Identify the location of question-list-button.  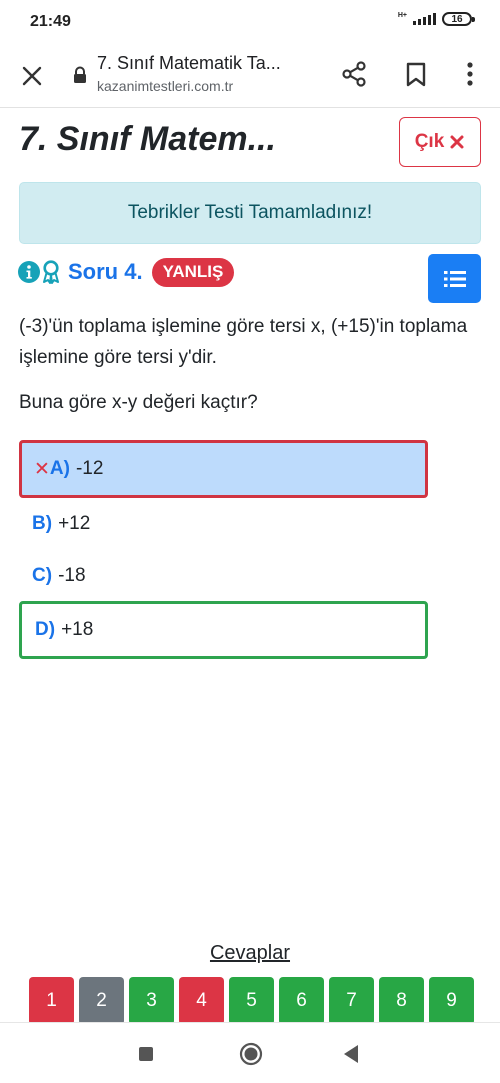
(454, 278).